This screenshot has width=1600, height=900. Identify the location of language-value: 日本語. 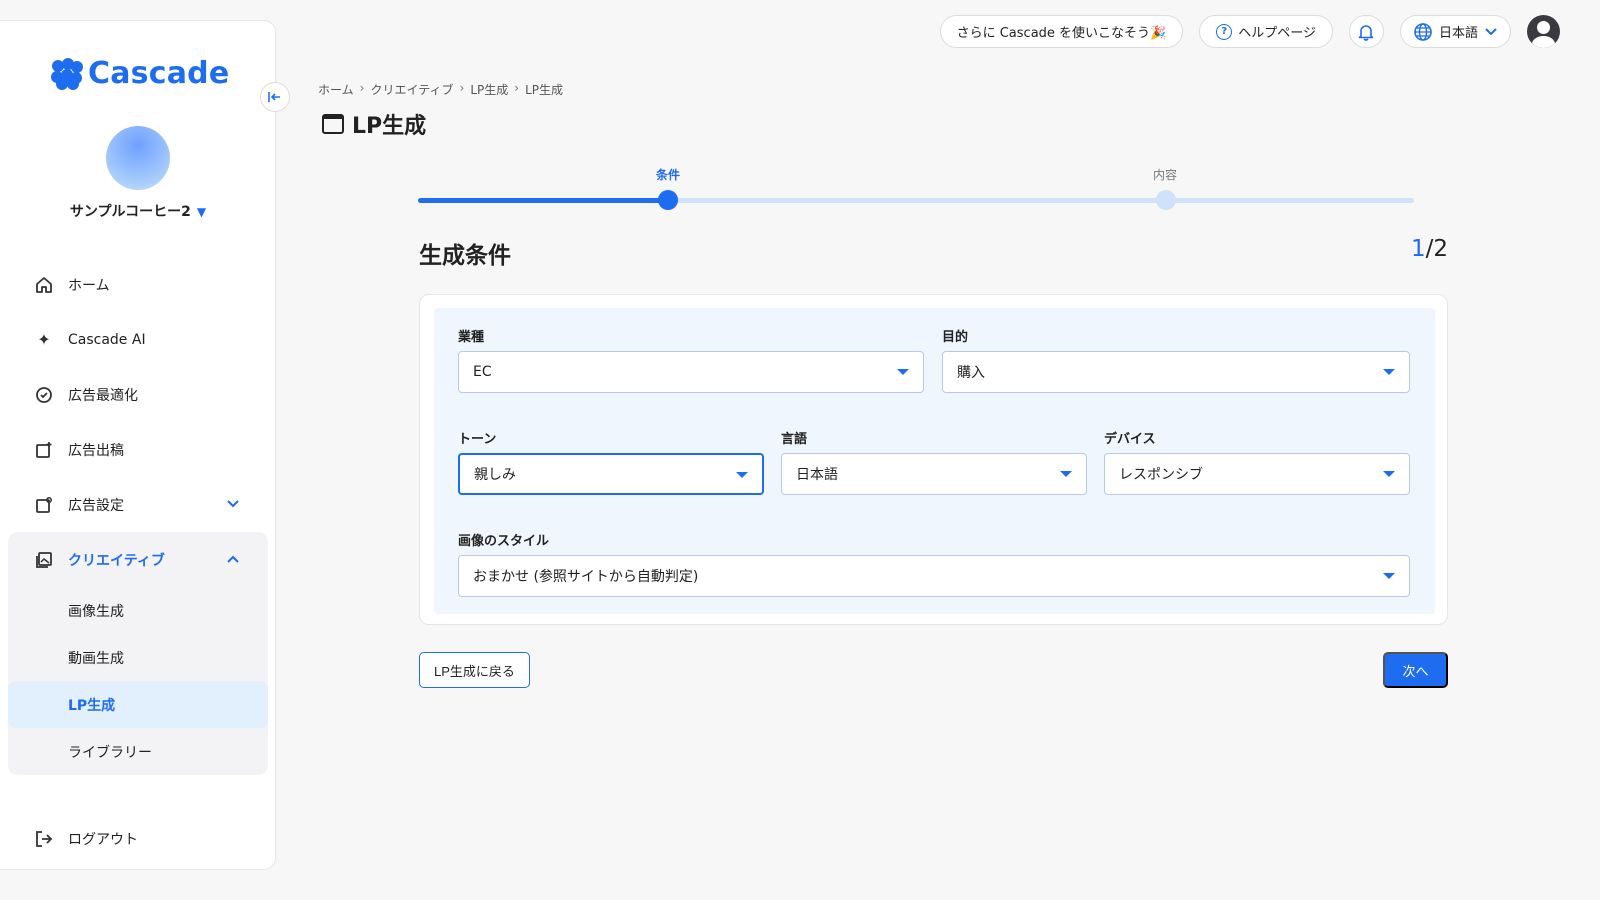
(817, 475).